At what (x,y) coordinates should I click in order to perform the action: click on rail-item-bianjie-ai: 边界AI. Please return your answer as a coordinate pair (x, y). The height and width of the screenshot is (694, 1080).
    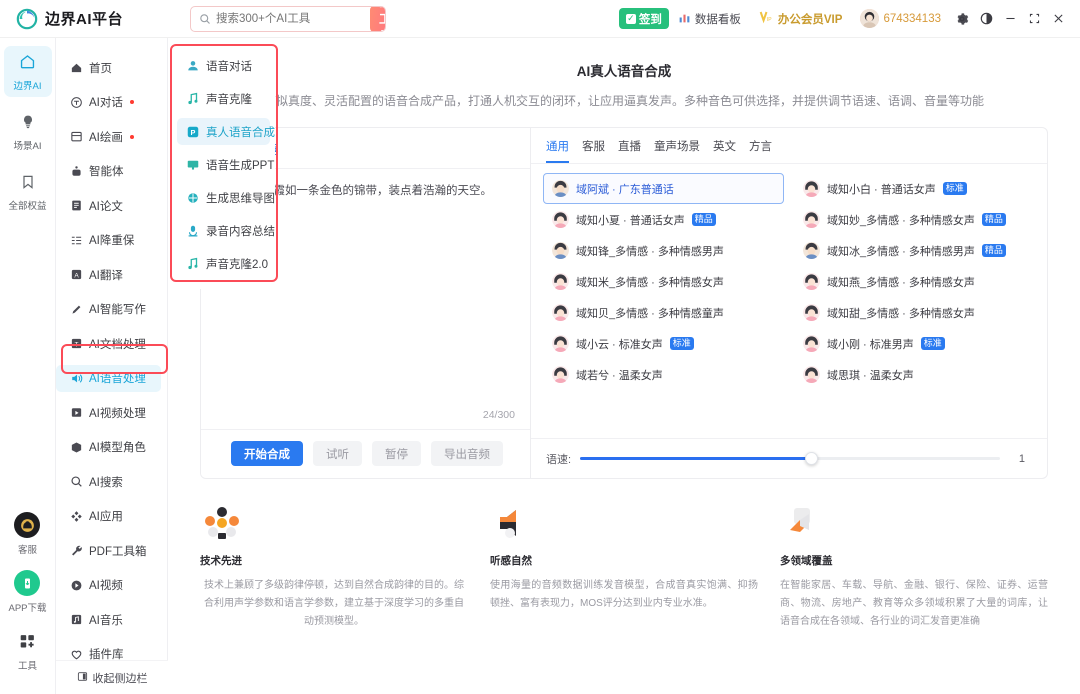
    Looking at the image, I should click on (27, 71).